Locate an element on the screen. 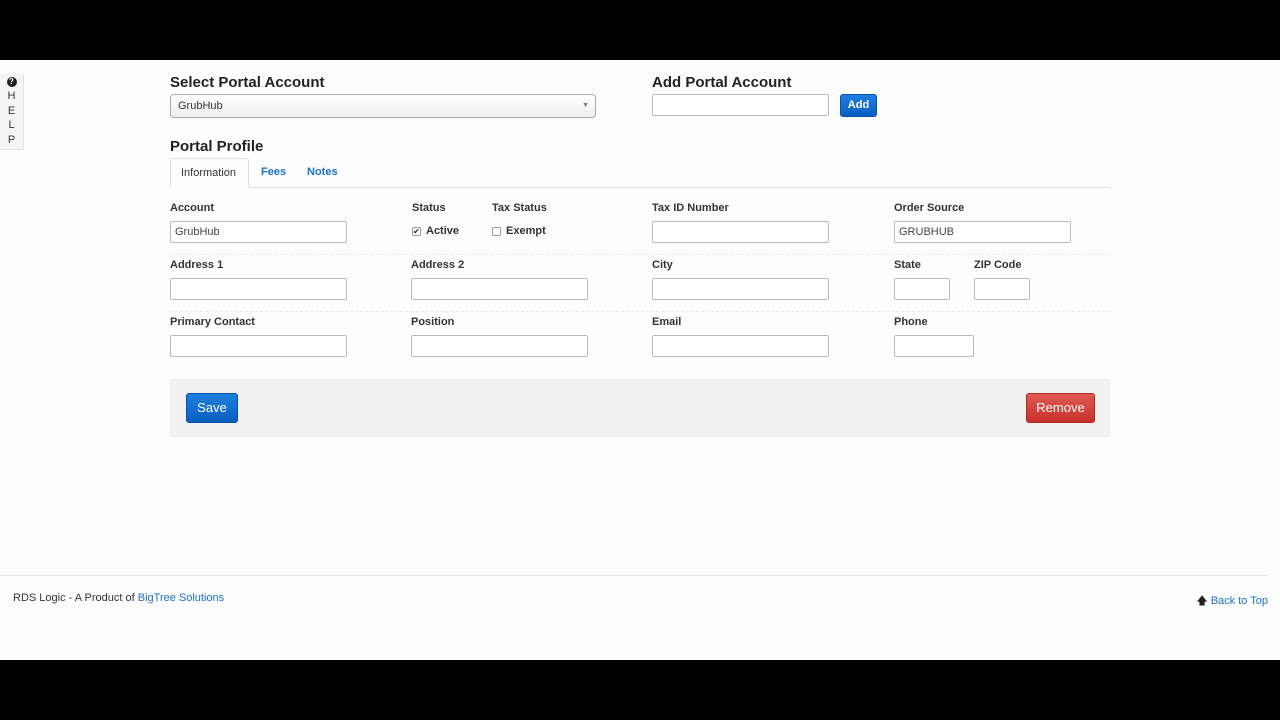 Image resolution: width=1280 pixels, height=720 pixels. tax-id-input is located at coordinates (740, 232).